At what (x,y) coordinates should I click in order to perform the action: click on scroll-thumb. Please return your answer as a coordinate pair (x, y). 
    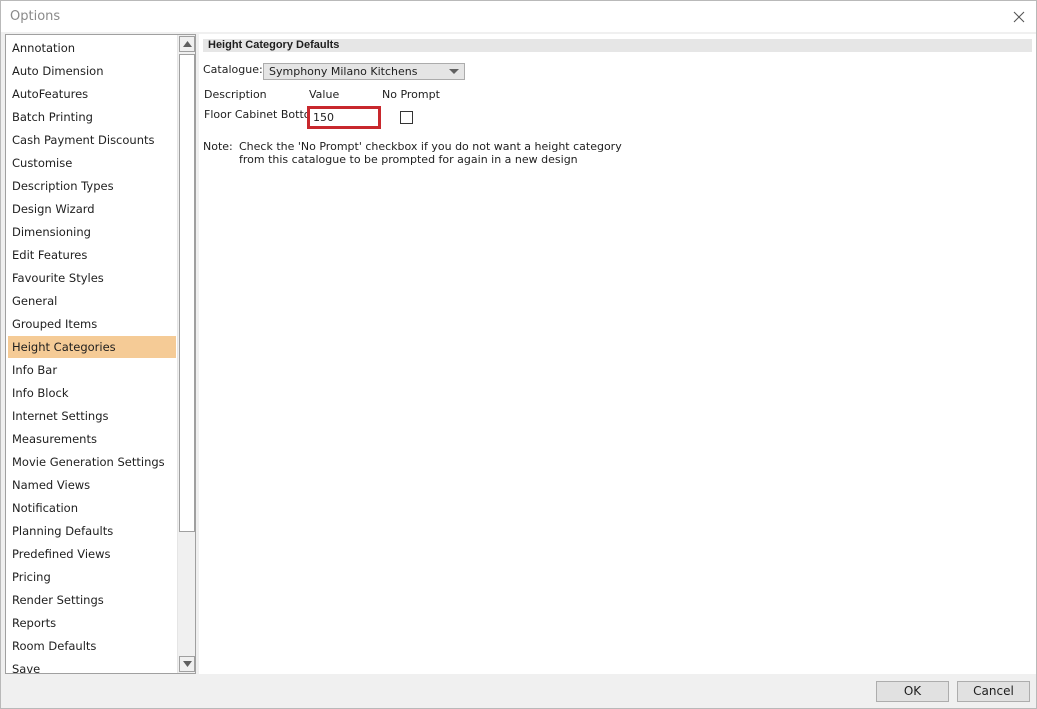
    Looking at the image, I should click on (187, 293).